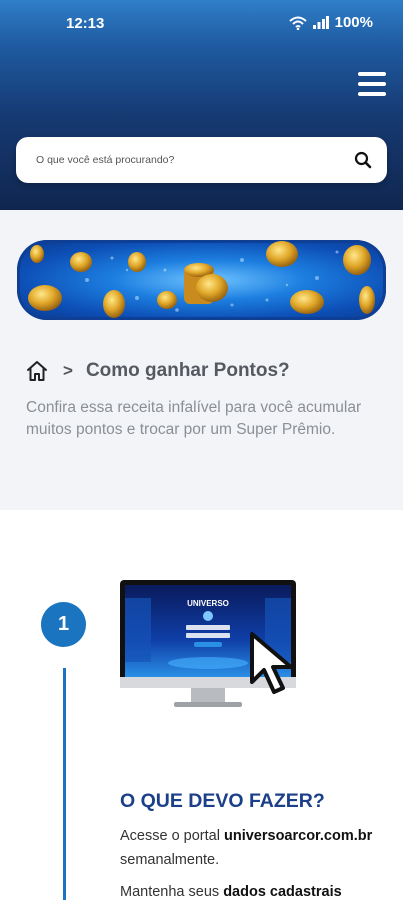 The image size is (403, 900). Describe the element at coordinates (187, 370) in the screenshot. I see `page-title: Como ganhar Pontos?` at that location.